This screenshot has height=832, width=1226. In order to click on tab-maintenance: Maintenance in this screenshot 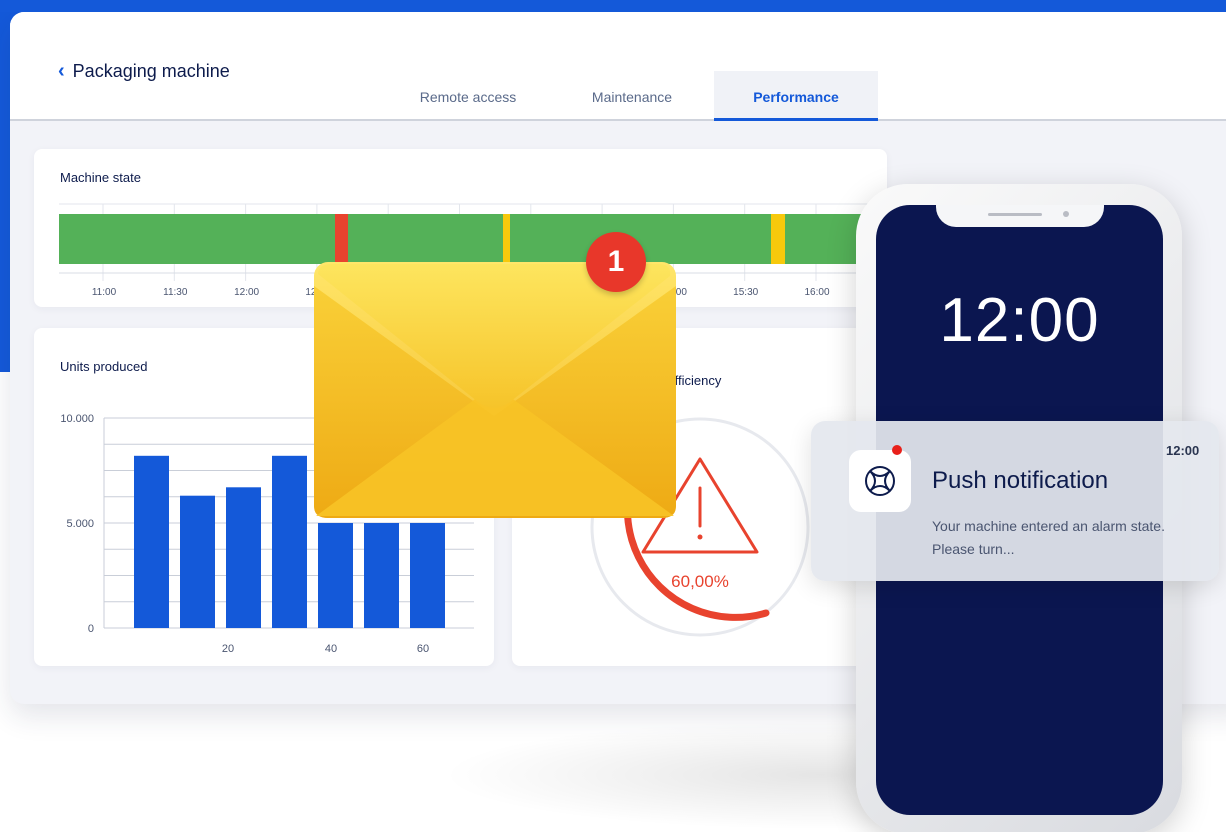, I will do `click(632, 96)`.